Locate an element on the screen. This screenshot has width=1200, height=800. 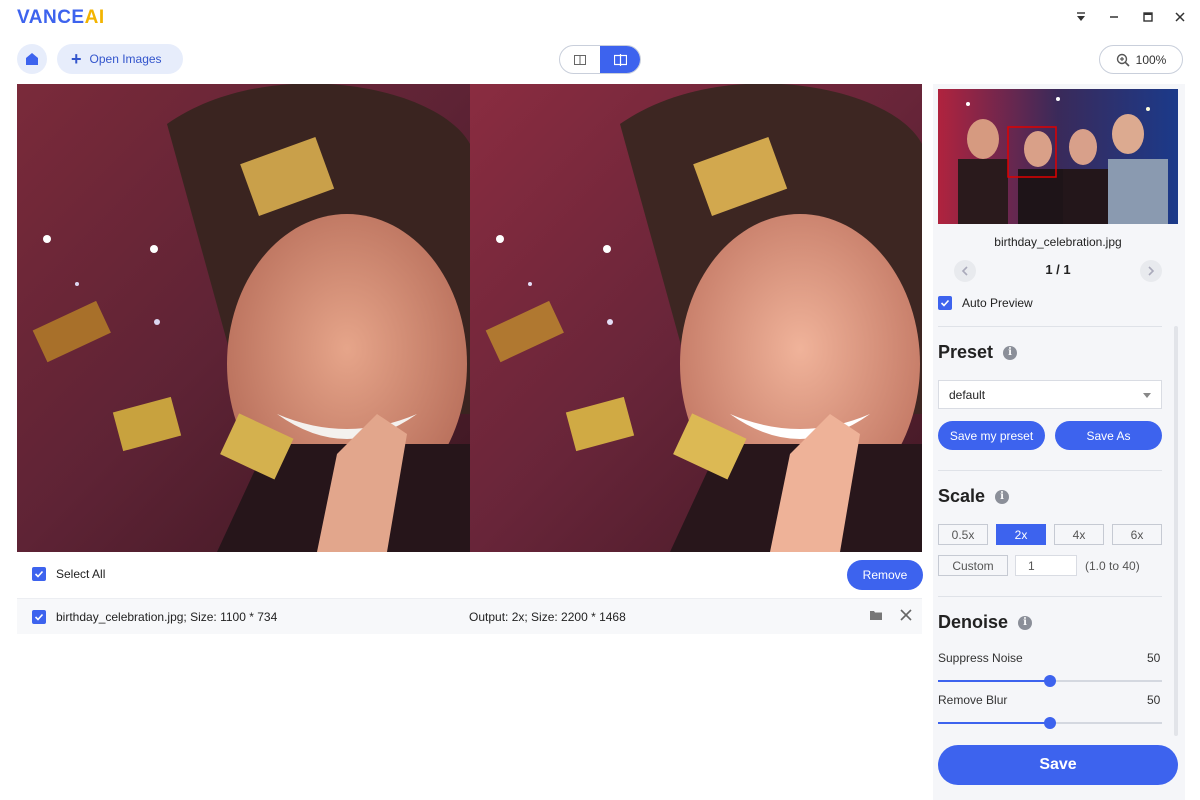
menu-dropdown-icon is located at coordinates (1081, 17).